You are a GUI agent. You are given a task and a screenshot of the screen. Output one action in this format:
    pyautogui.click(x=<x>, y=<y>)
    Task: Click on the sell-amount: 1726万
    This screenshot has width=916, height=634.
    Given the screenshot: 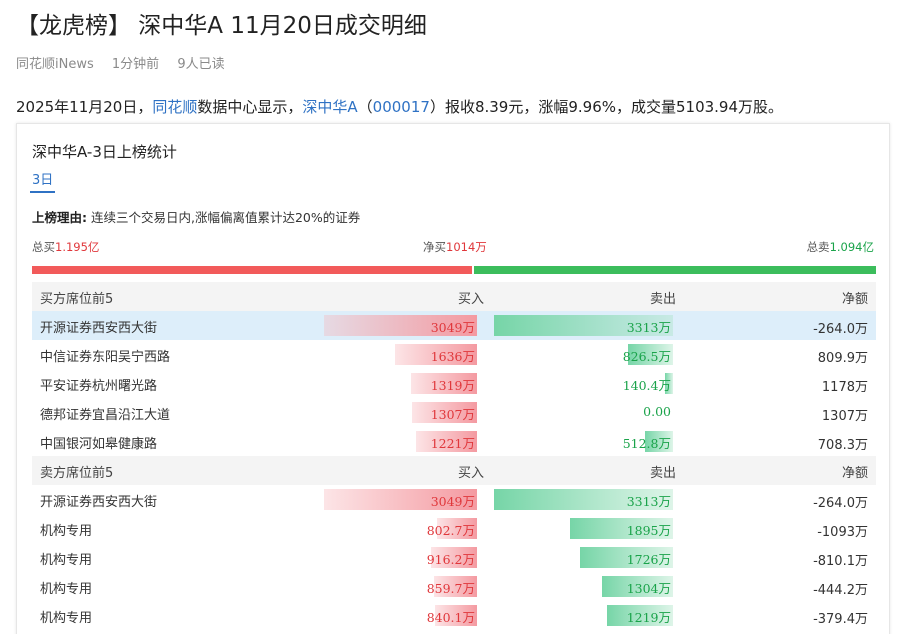 What is the action you would take?
    pyautogui.click(x=648, y=559)
    